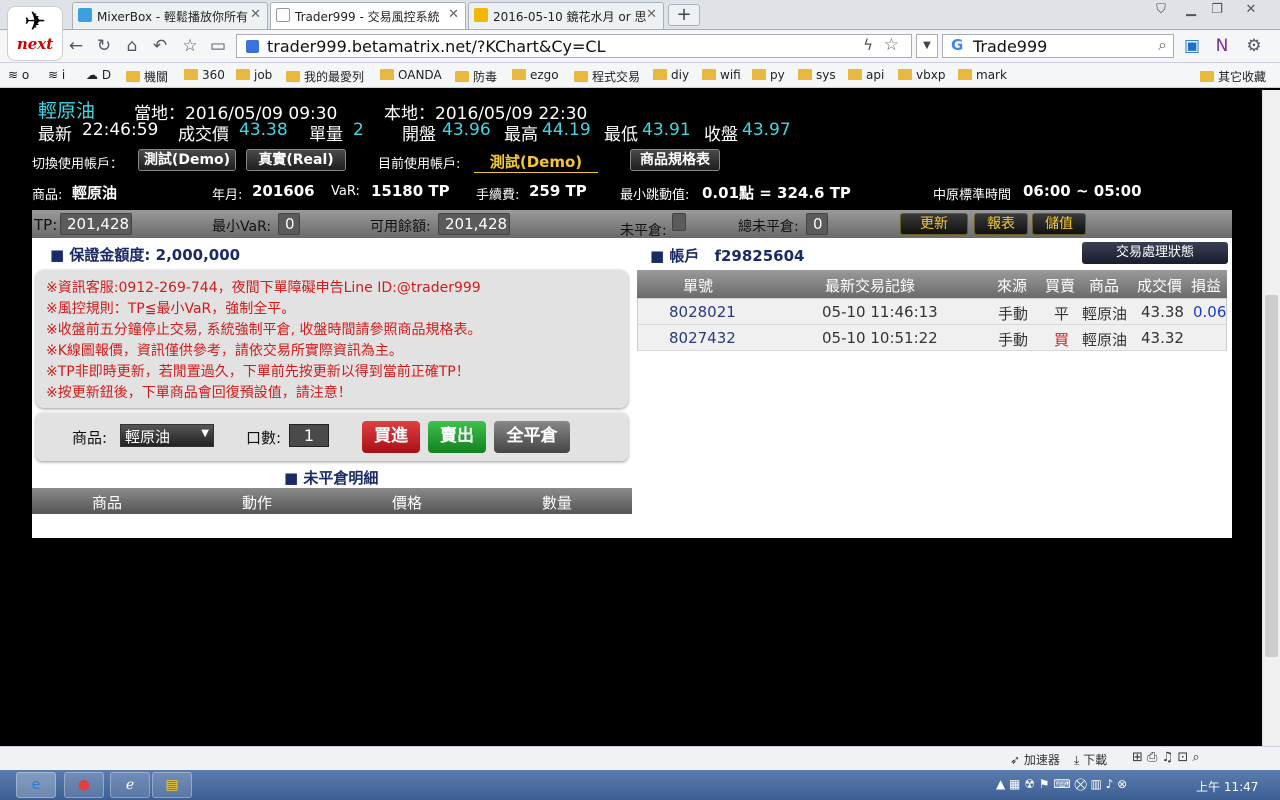 The width and height of the screenshot is (1280, 800). What do you see at coordinates (1251, 11) in the screenshot?
I see `close-window-icon: ✕` at bounding box center [1251, 11].